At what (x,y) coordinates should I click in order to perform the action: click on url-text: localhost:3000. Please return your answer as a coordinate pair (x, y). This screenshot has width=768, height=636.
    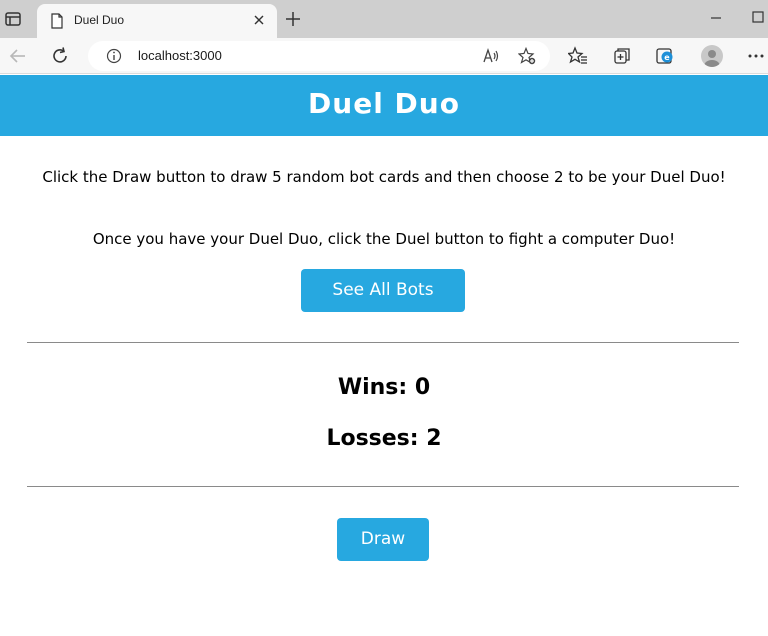
    Looking at the image, I should click on (180, 55).